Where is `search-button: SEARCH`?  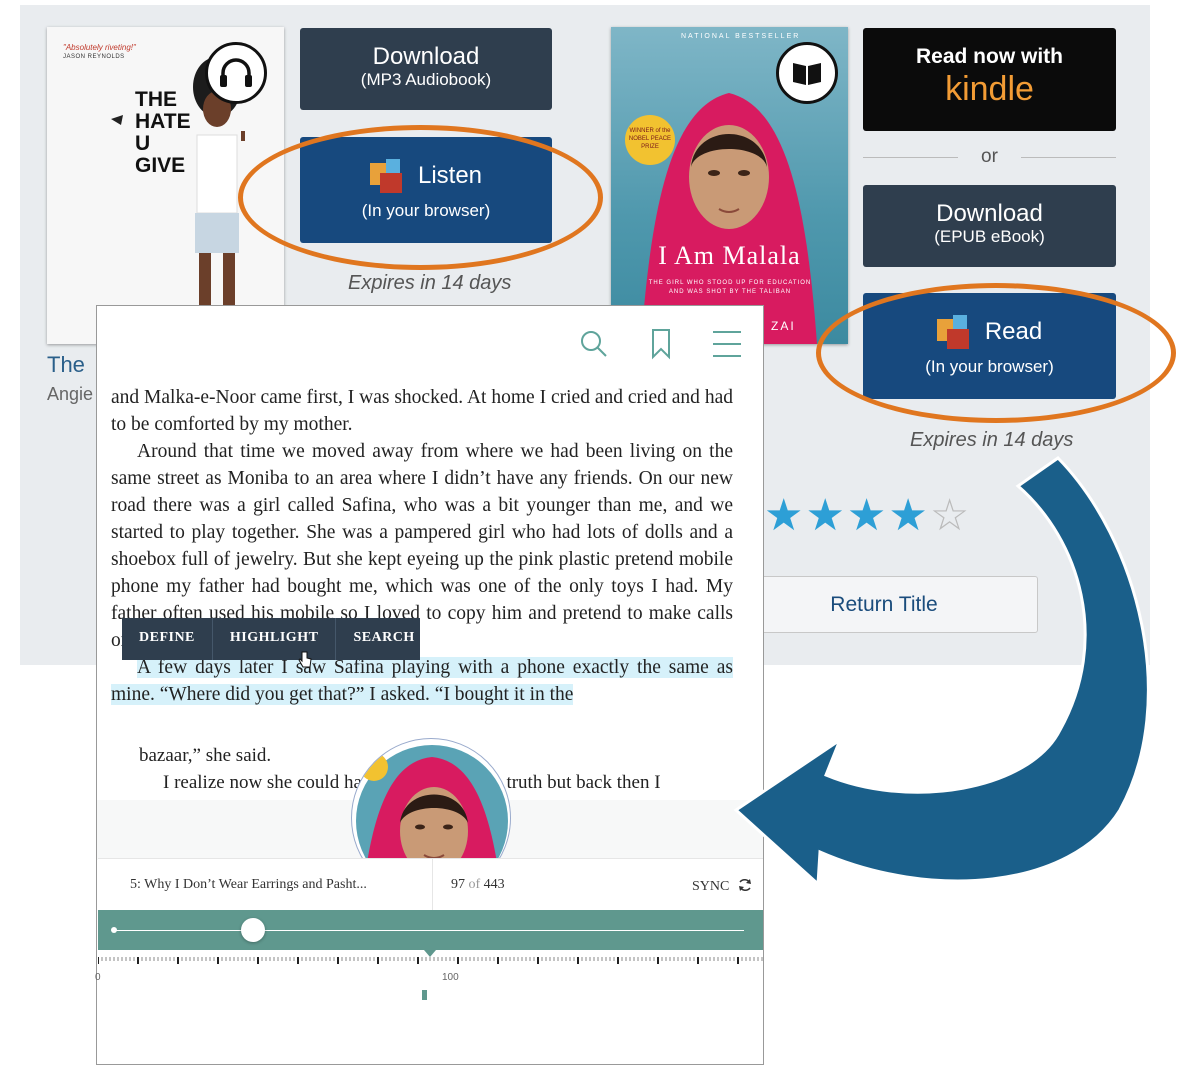 search-button: SEARCH is located at coordinates (383, 639).